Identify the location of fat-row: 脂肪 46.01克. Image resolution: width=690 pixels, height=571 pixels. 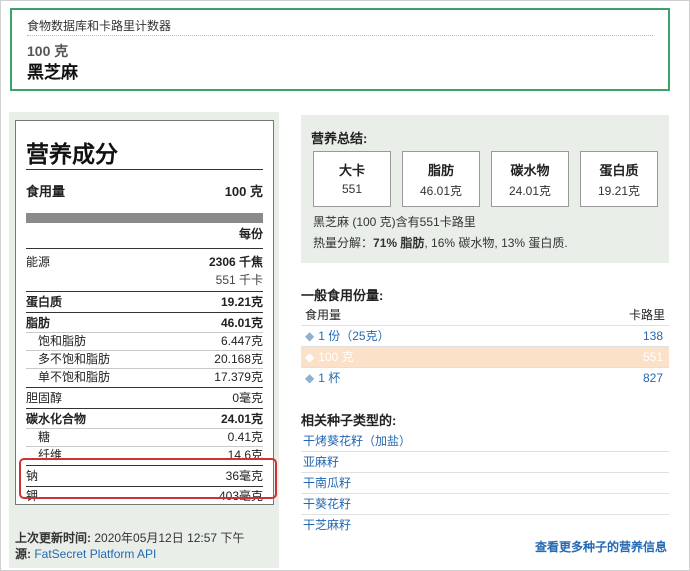
(144, 323).